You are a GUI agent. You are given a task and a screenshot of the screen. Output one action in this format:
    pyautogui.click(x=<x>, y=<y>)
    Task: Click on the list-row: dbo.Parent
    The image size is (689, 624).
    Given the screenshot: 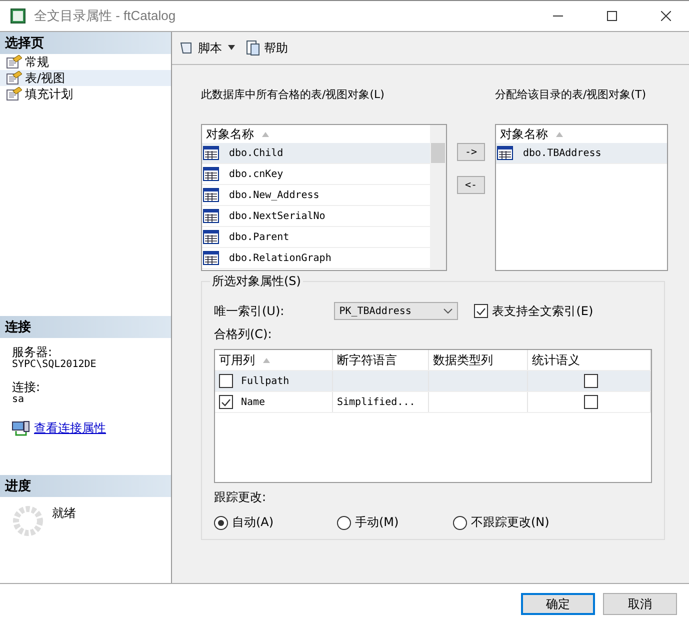 What is the action you would take?
    pyautogui.click(x=316, y=237)
    